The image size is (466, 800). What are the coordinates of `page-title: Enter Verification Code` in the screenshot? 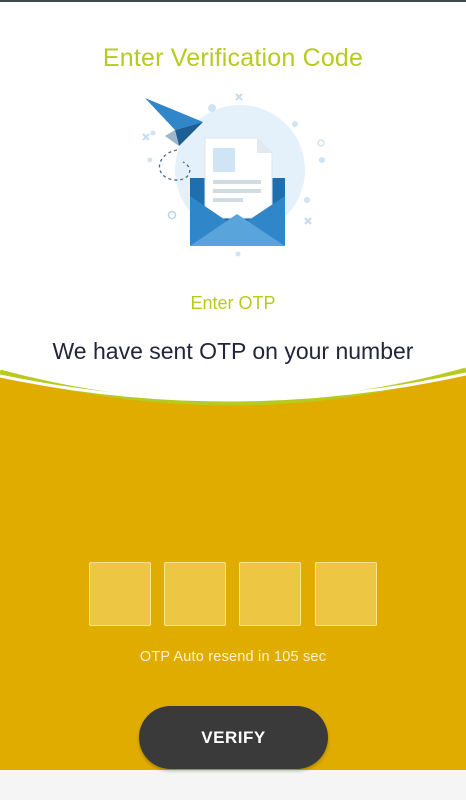 It's located at (233, 58).